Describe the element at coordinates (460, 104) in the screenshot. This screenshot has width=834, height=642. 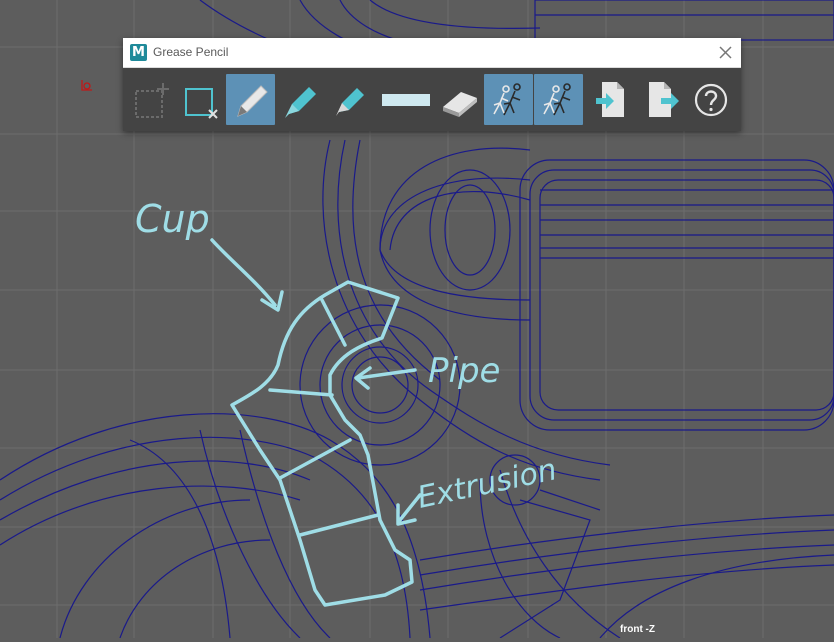
I see `eraser-icon` at that location.